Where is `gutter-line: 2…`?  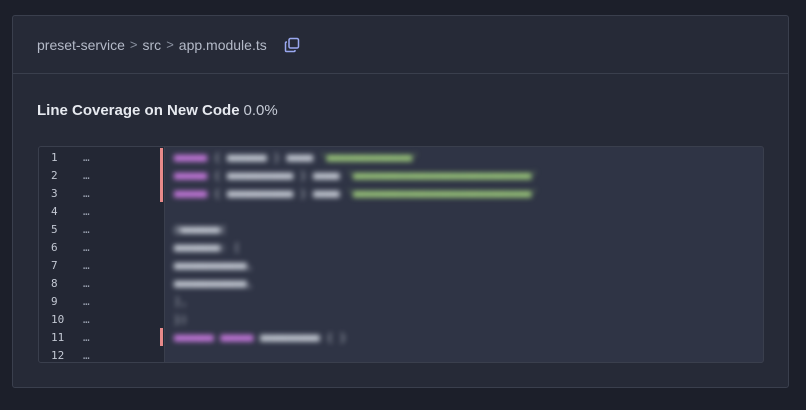 gutter-line: 2… is located at coordinates (102, 176).